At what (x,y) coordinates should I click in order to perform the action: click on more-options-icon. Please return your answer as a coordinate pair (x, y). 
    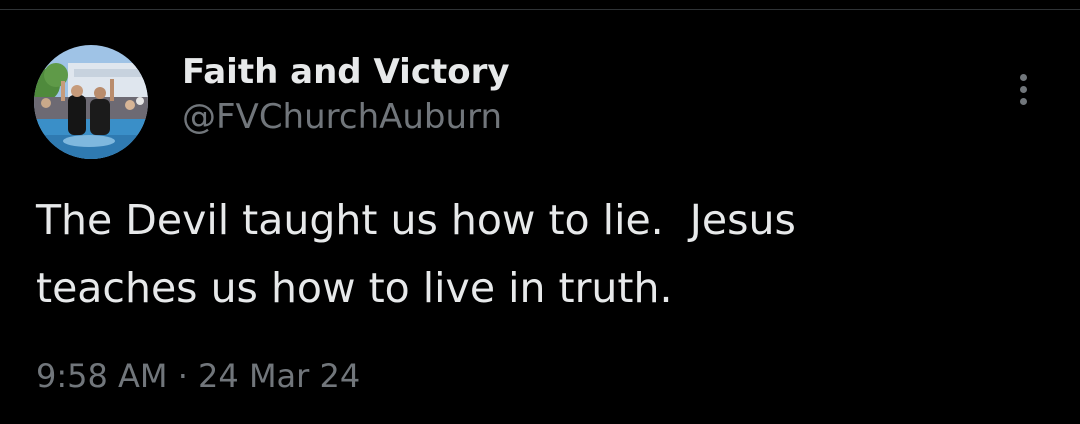
    Looking at the image, I should click on (1023, 77).